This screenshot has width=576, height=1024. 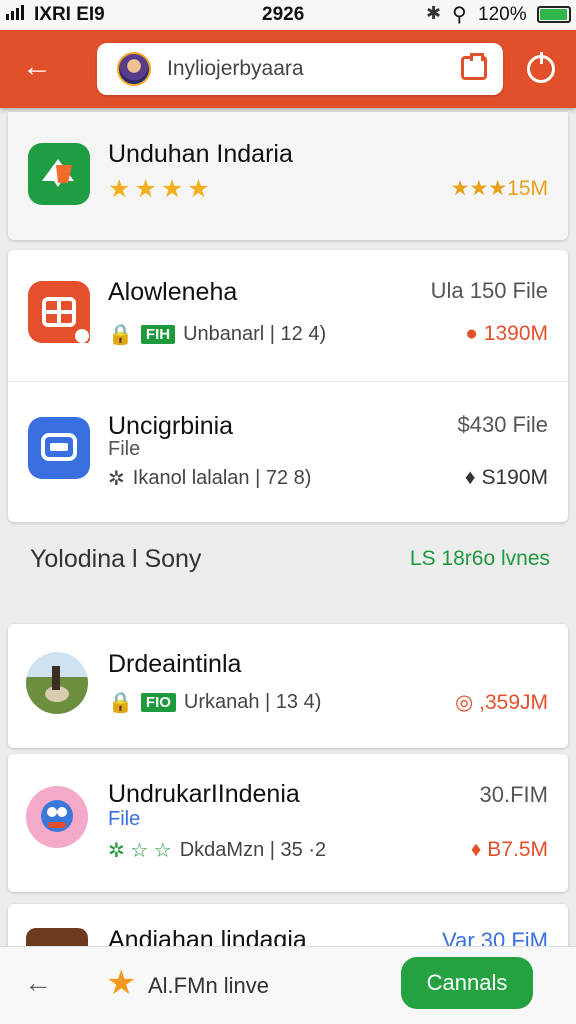 What do you see at coordinates (467, 983) in the screenshot?
I see `primary-button: Cannals` at bounding box center [467, 983].